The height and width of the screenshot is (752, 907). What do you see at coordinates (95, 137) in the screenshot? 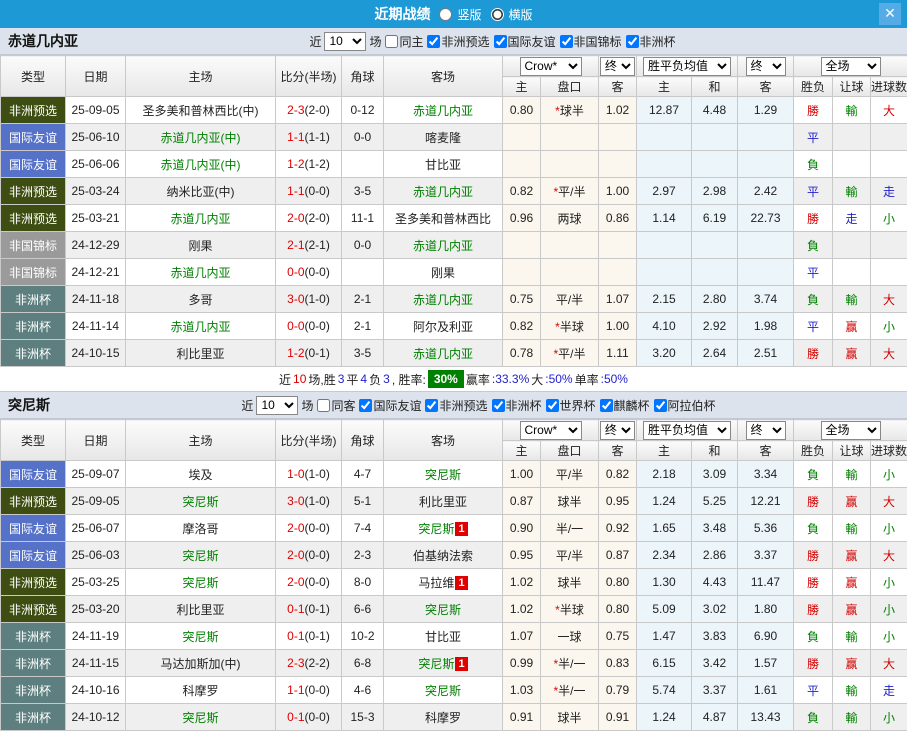
I see `match-date: 25-06-10` at bounding box center [95, 137].